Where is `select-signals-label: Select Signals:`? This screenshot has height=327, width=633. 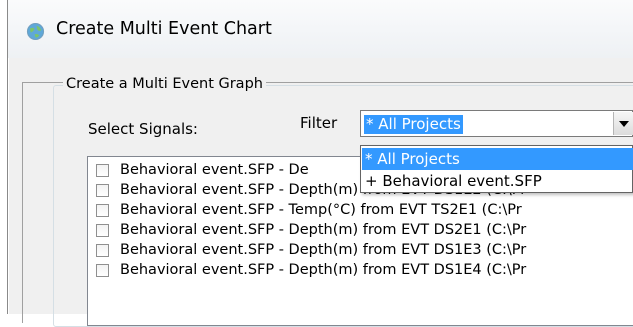
select-signals-label: Select Signals: is located at coordinates (143, 129).